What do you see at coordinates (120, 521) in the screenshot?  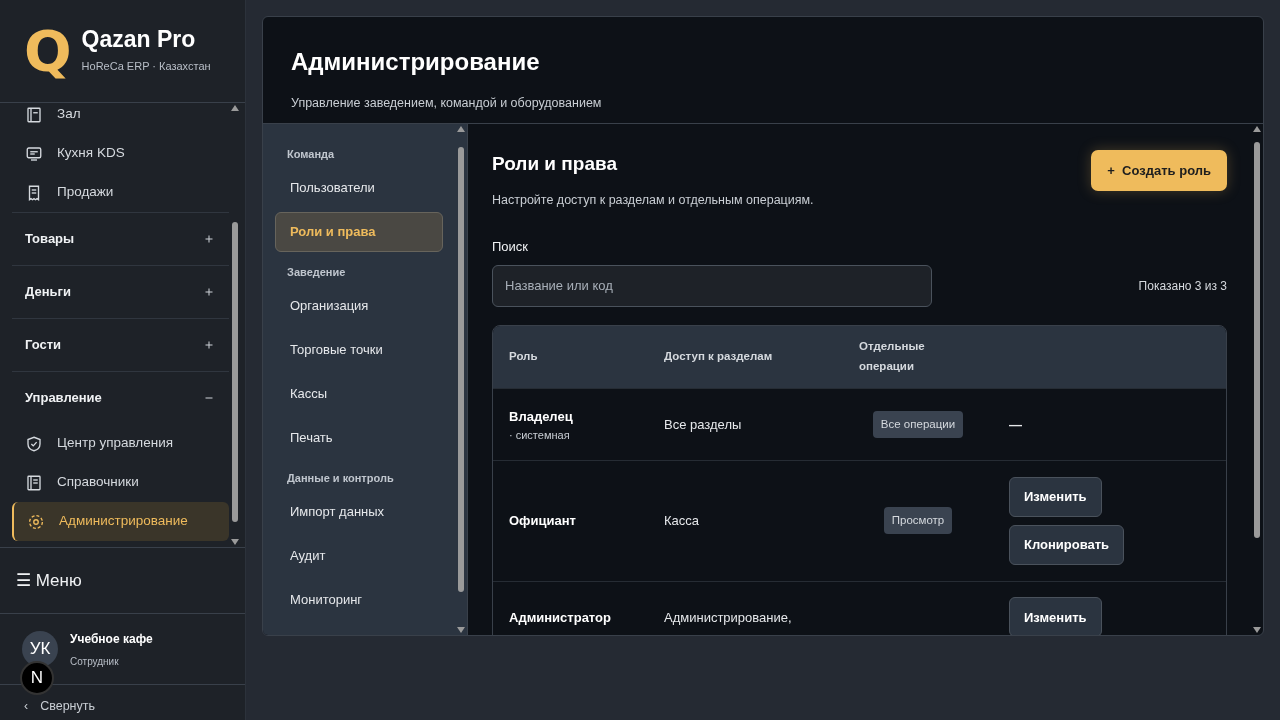 I see `nav-item: Администрирование` at bounding box center [120, 521].